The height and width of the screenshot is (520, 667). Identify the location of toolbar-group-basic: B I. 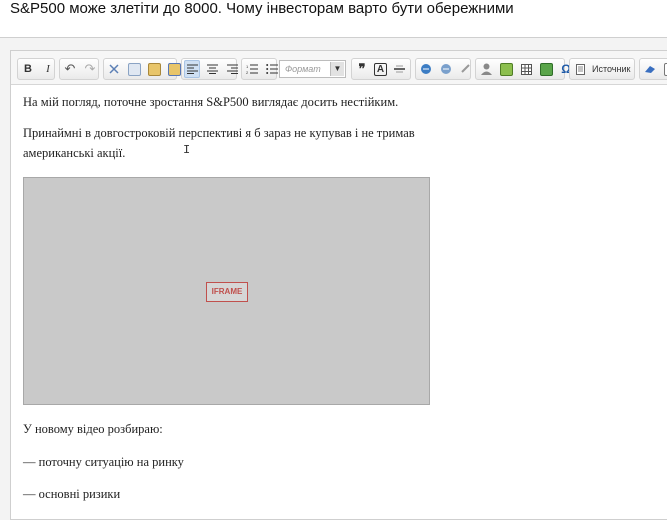
(36, 69).